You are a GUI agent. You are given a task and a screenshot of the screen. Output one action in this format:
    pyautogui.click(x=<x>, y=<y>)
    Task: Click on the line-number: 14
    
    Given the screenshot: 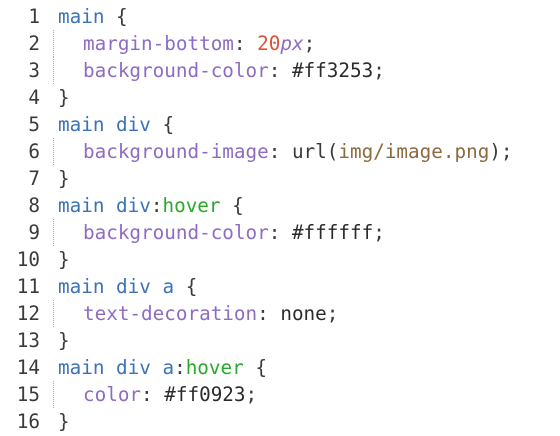 What is the action you would take?
    pyautogui.click(x=28, y=367)
    